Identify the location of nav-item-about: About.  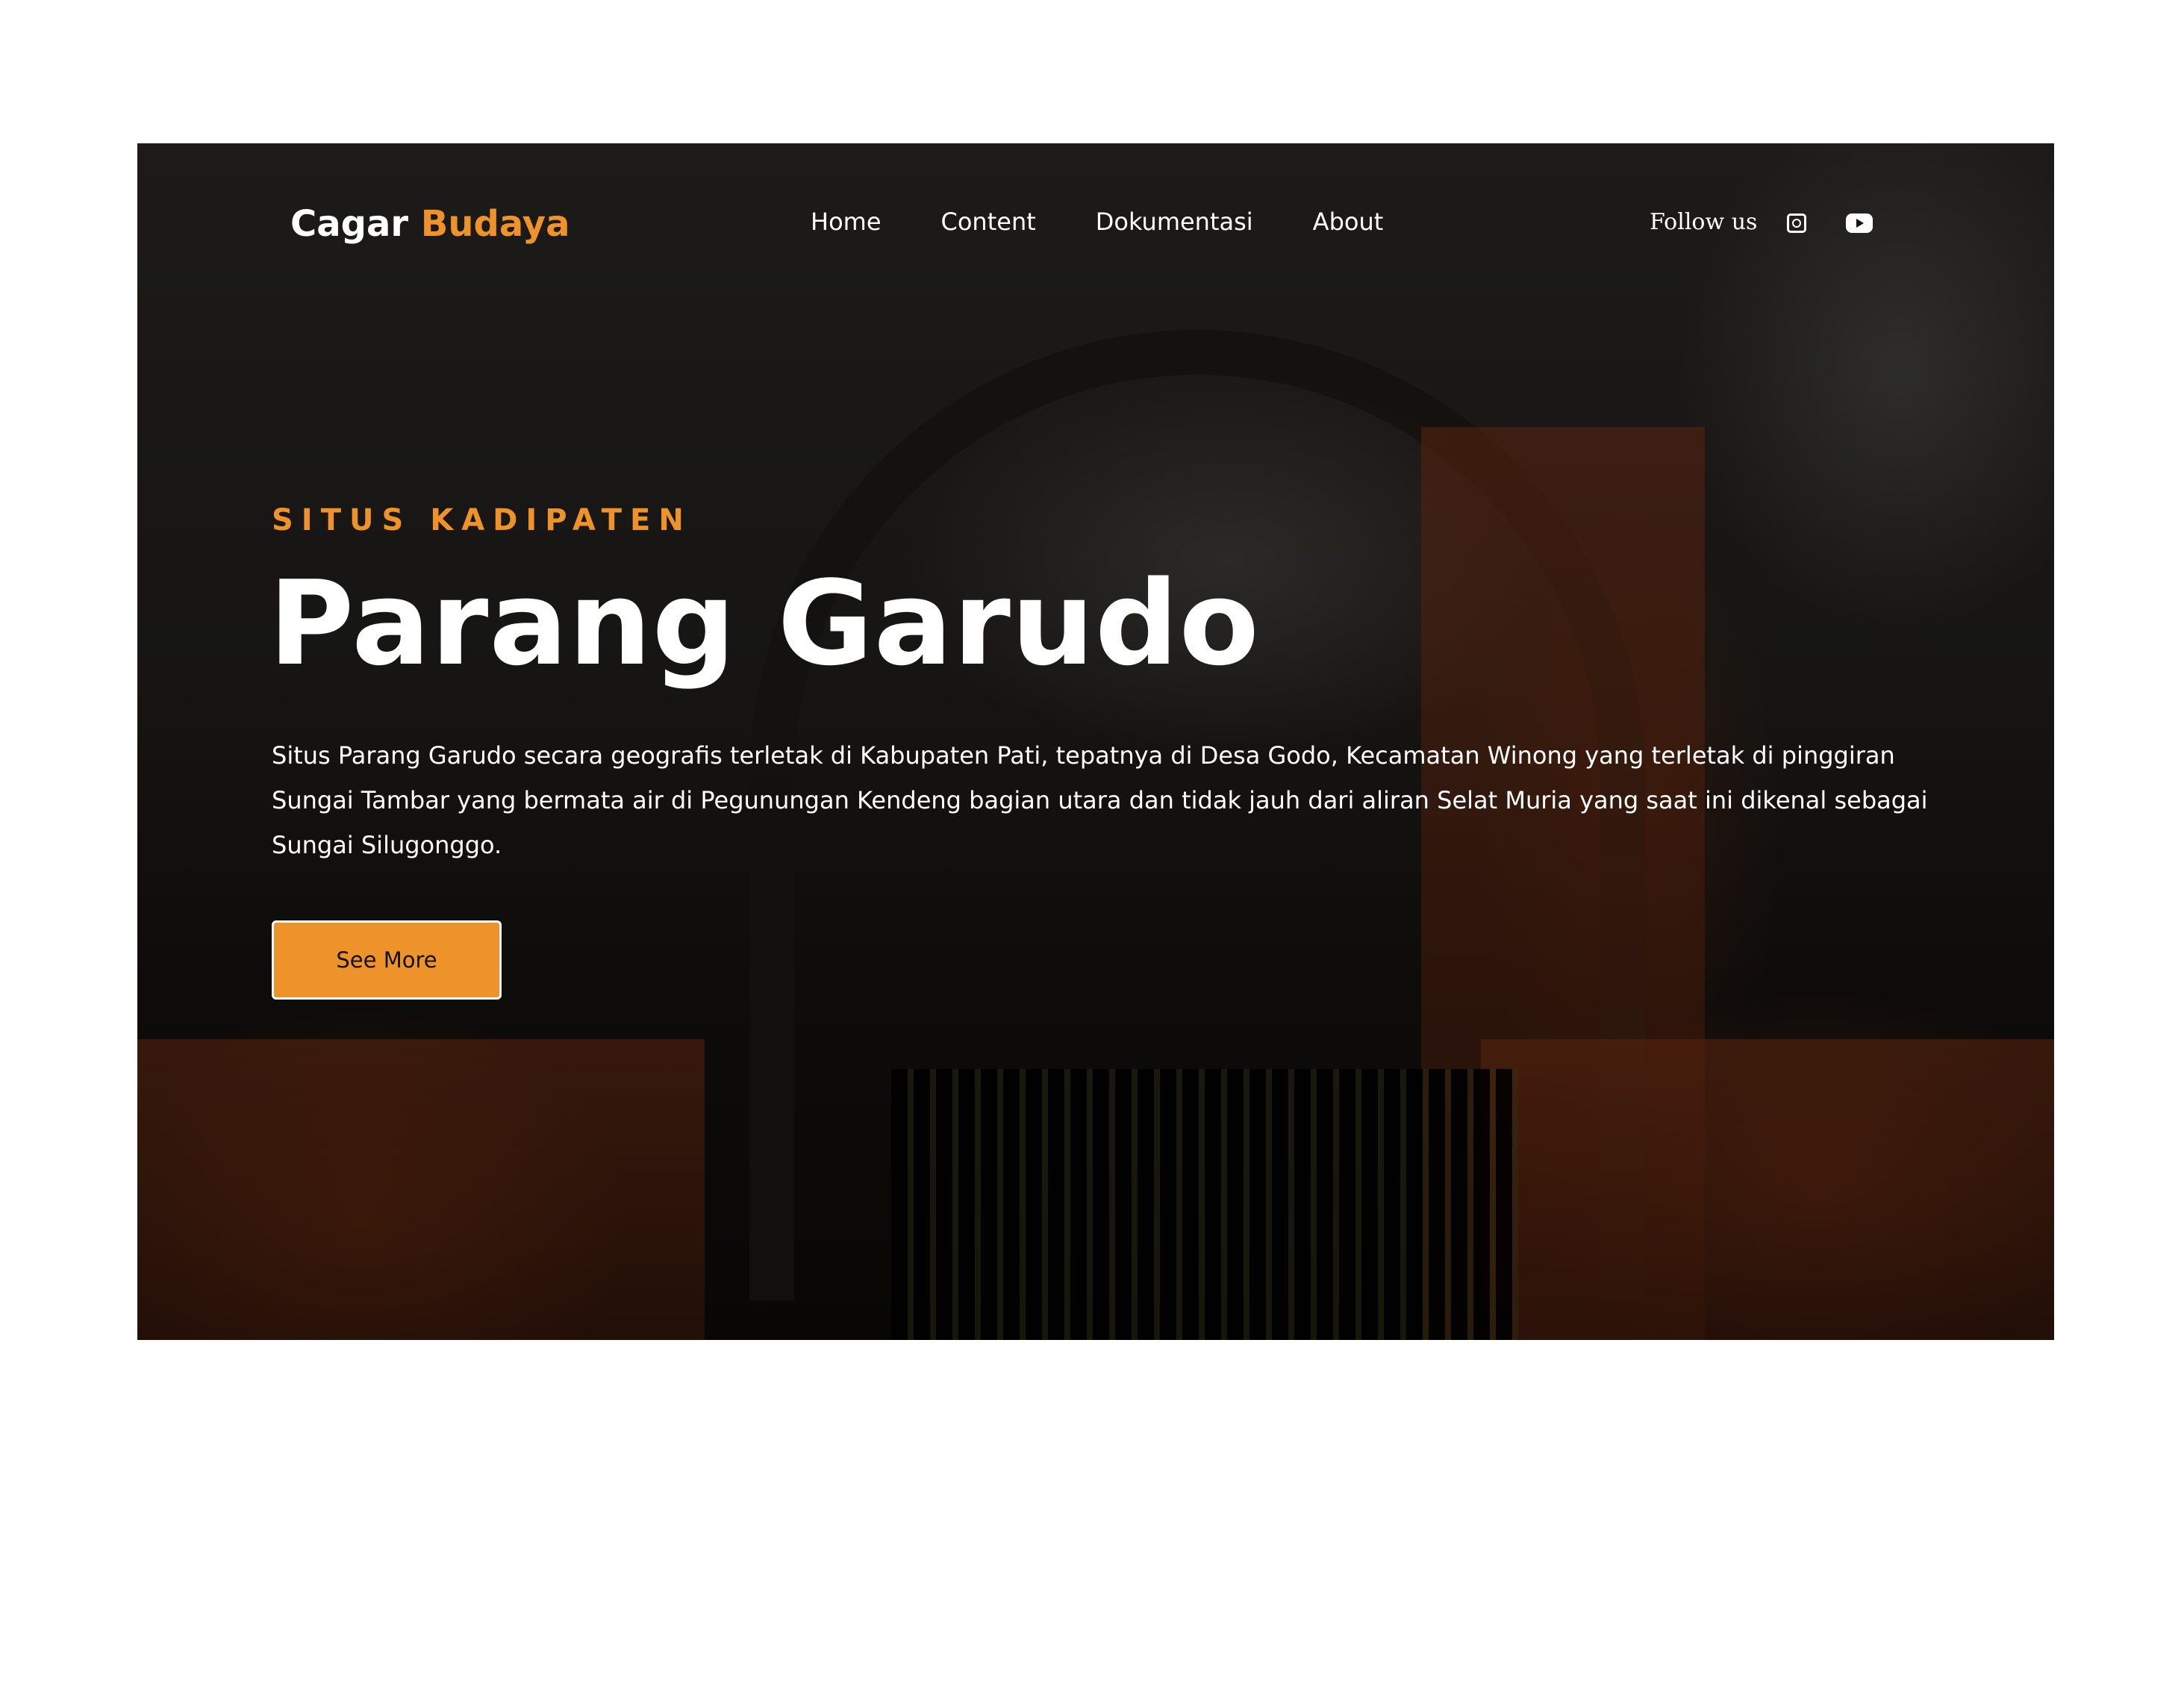
(1348, 222).